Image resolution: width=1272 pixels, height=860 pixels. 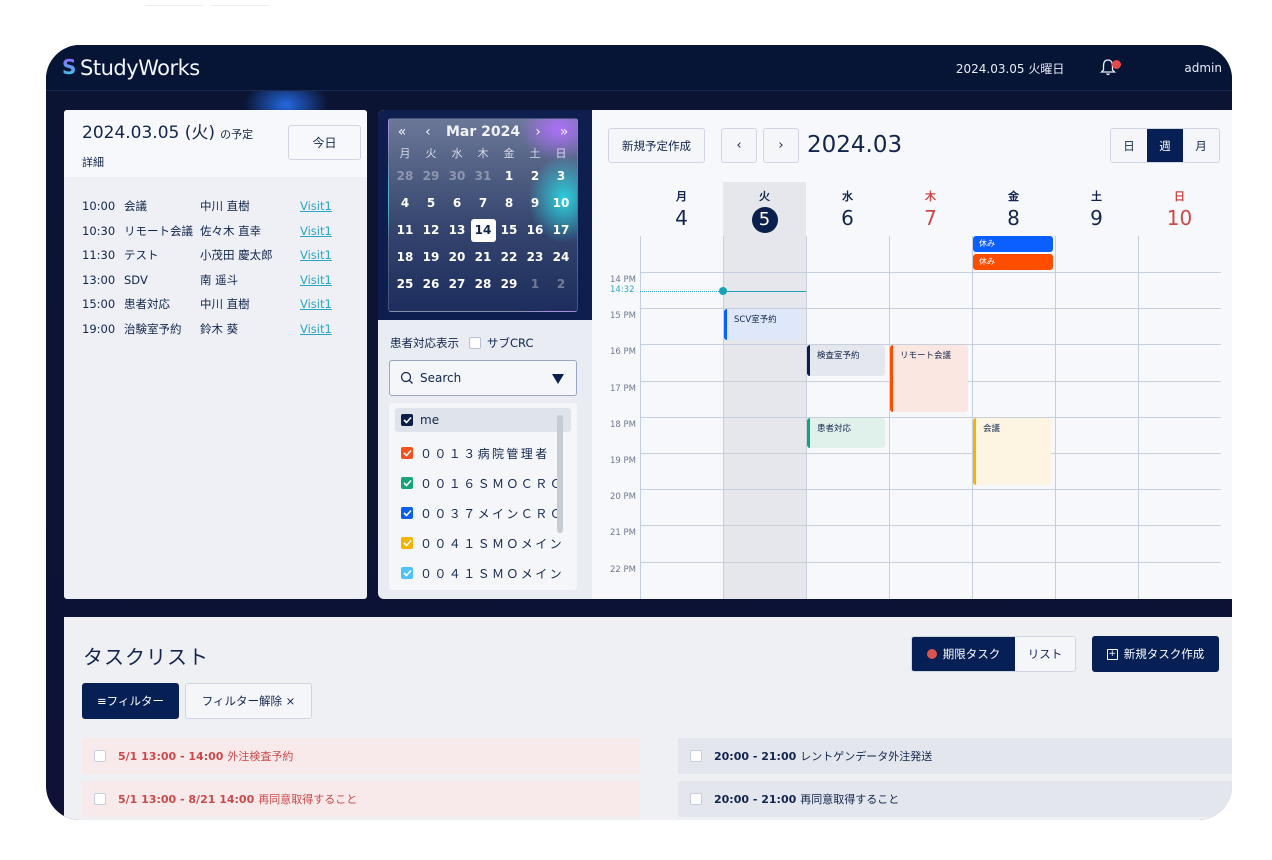 I want to click on mini-calendar-day: 21, so click(x=483, y=257).